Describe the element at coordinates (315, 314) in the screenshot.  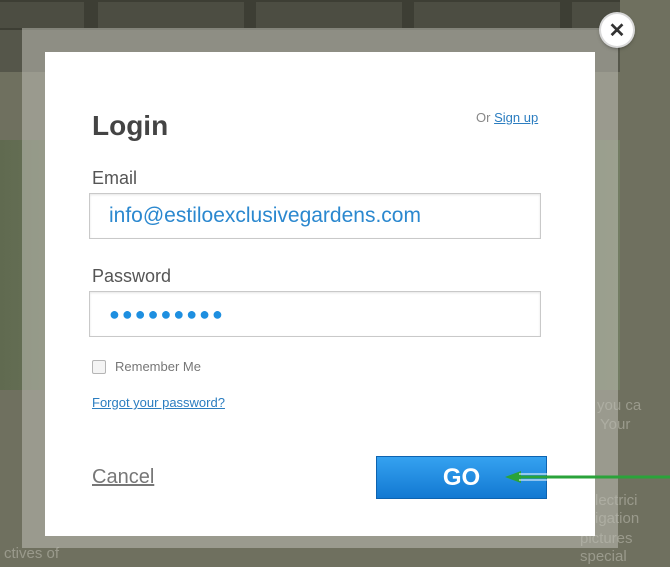
I see `password-field: ●●●●●●●●●` at that location.